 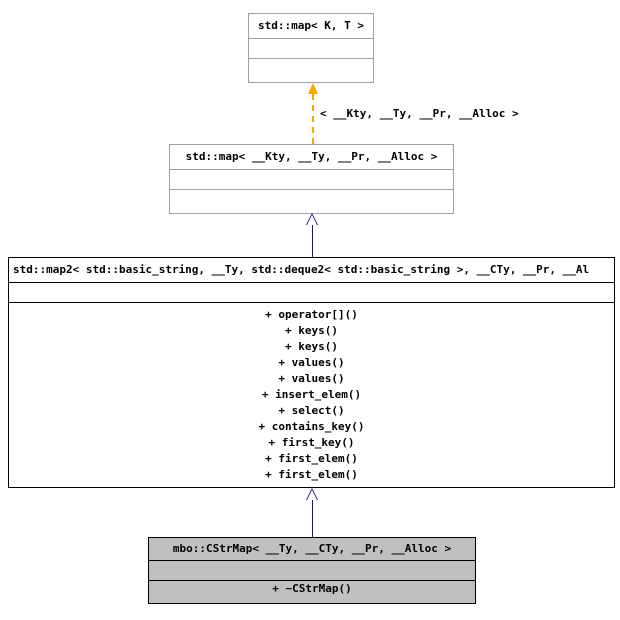 What do you see at coordinates (311, 156) in the screenshot?
I see `class-title-std-map-instantiated: std::map< __Kty, __Ty, __Pr, __Alloc >` at bounding box center [311, 156].